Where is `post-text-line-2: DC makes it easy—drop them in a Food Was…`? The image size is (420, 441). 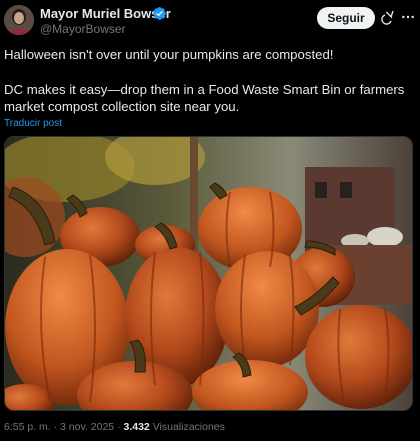 post-text-line-2: DC makes it easy—drop them in a Food Was… is located at coordinates (204, 98).